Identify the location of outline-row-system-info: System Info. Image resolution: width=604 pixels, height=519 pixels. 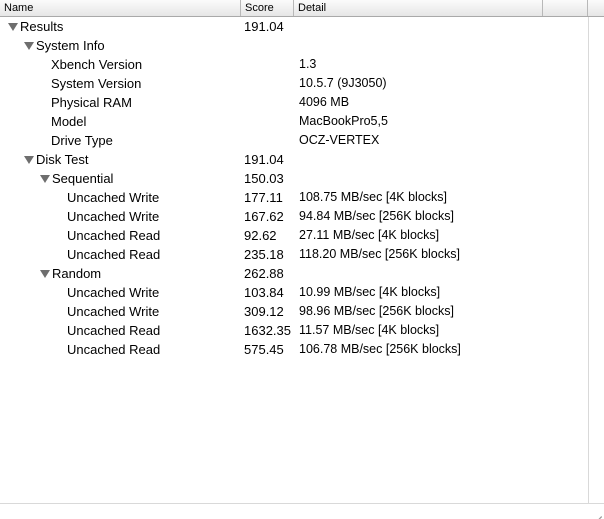
(294, 45).